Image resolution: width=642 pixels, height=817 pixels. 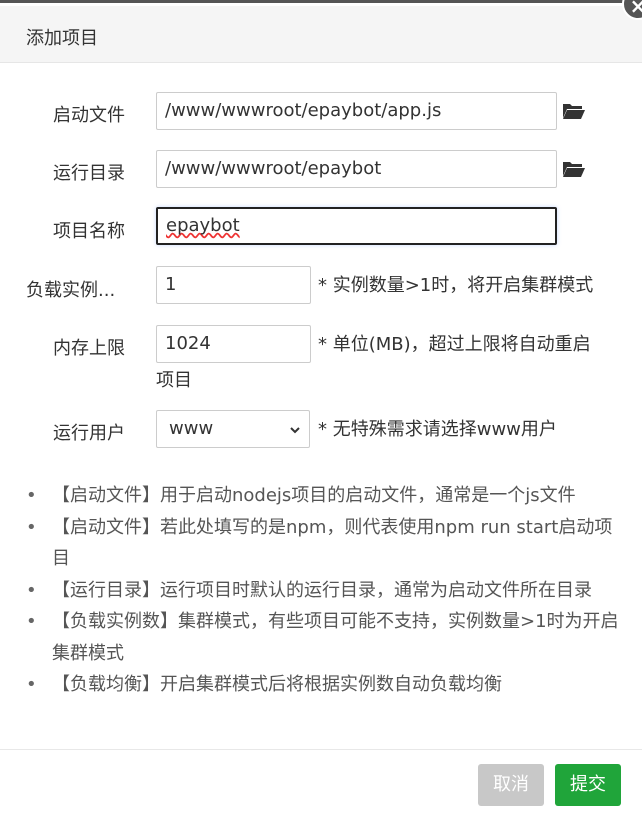 What do you see at coordinates (233, 344) in the screenshot?
I see `memory-input: 1024` at bounding box center [233, 344].